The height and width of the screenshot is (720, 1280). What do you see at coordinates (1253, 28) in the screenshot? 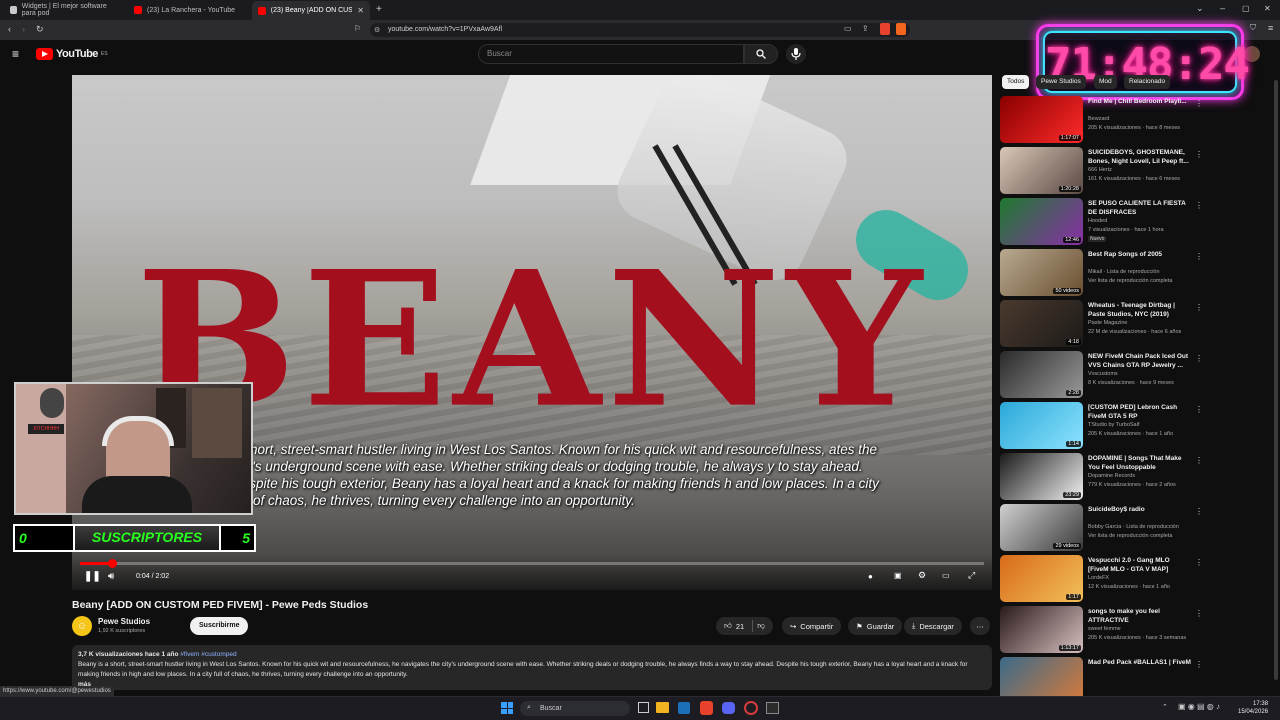
I see `shield-icon: ⛉` at bounding box center [1253, 28].